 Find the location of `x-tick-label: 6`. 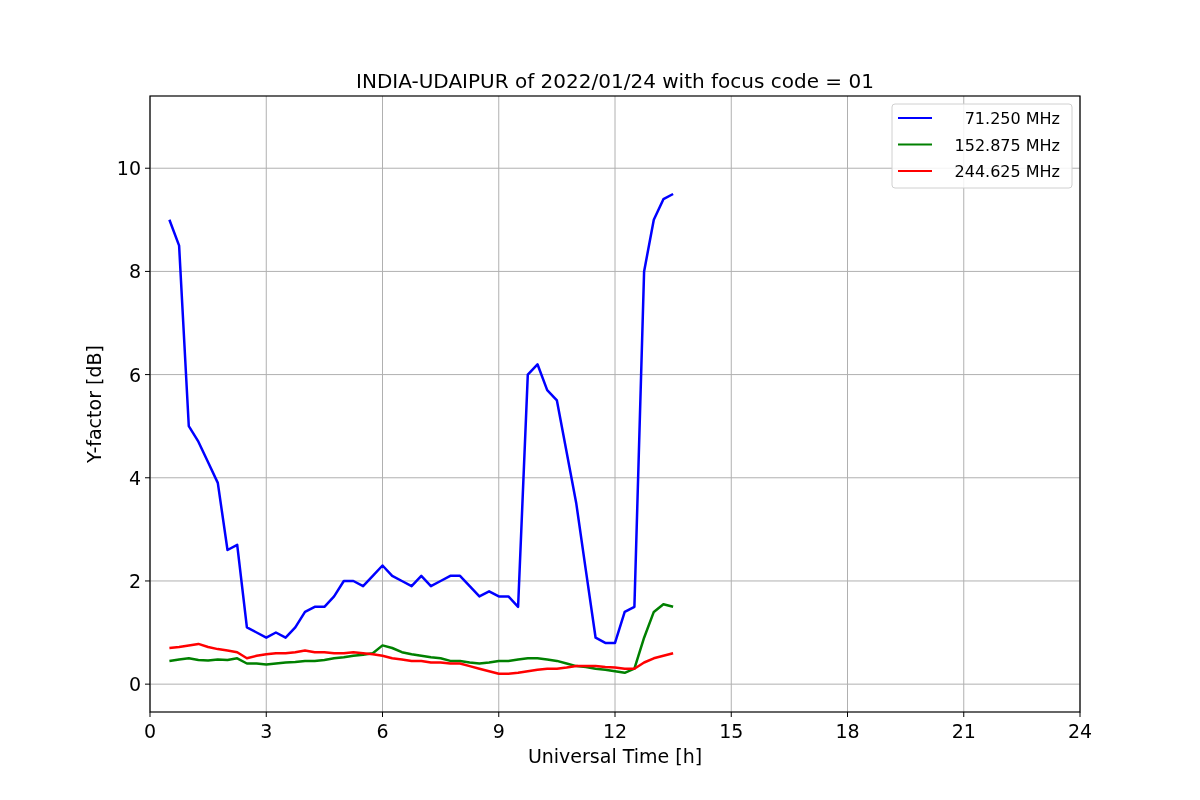

x-tick-label: 6 is located at coordinates (382, 731).